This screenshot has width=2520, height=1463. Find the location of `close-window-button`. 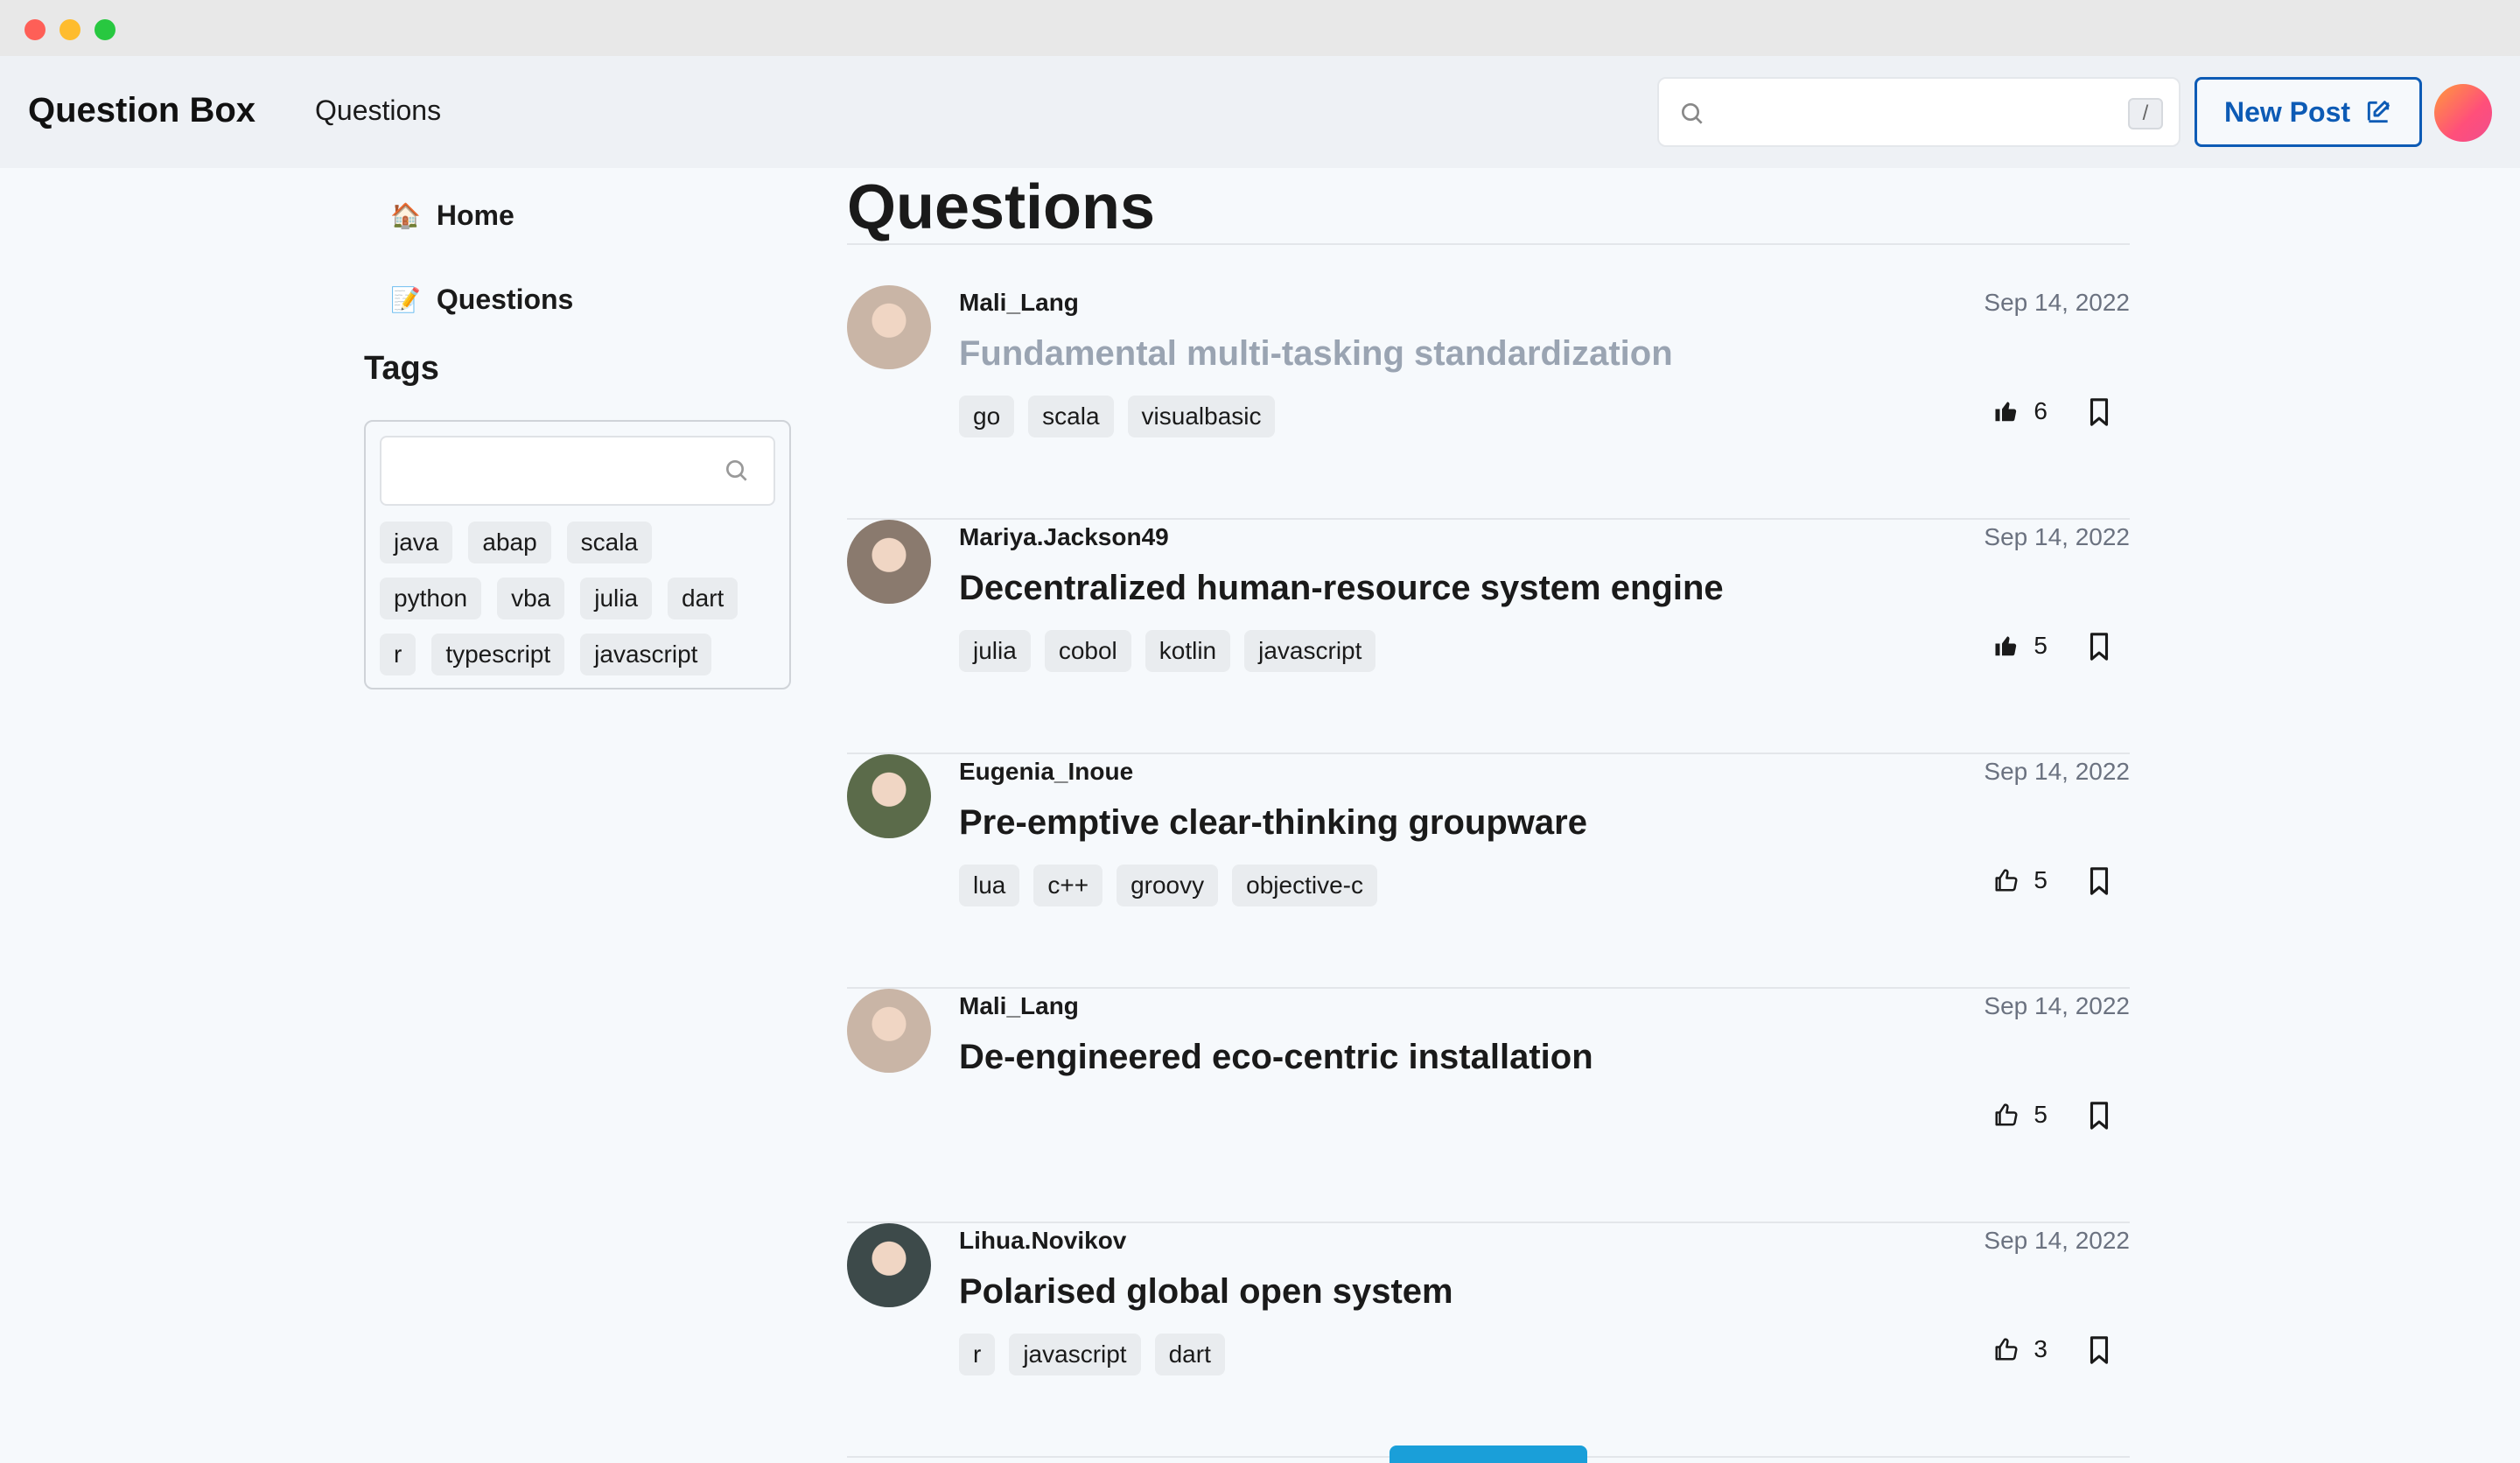

close-window-button is located at coordinates (35, 29).